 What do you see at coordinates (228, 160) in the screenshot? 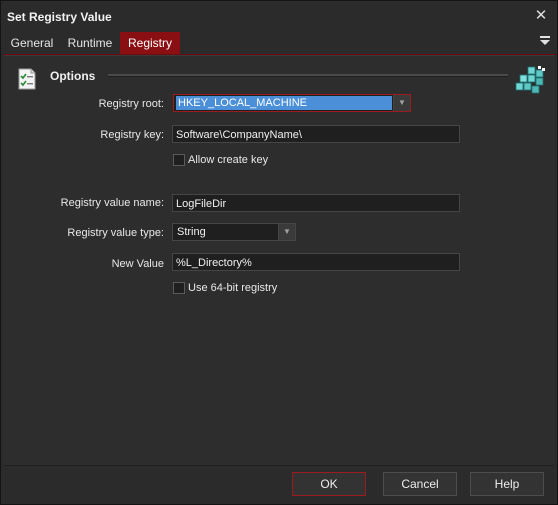
I see `allow-create-key-label: Allow create key` at bounding box center [228, 160].